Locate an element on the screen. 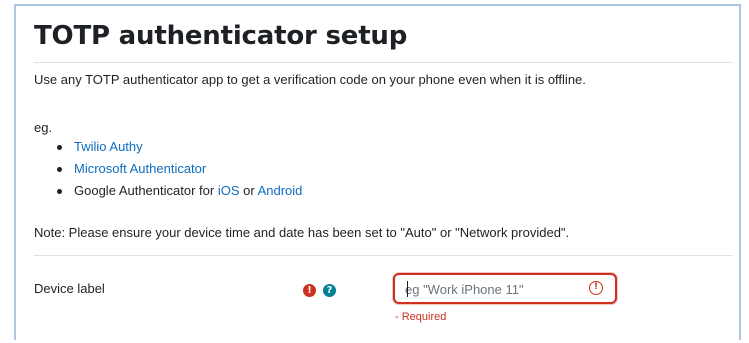  or-text: or is located at coordinates (248, 190).